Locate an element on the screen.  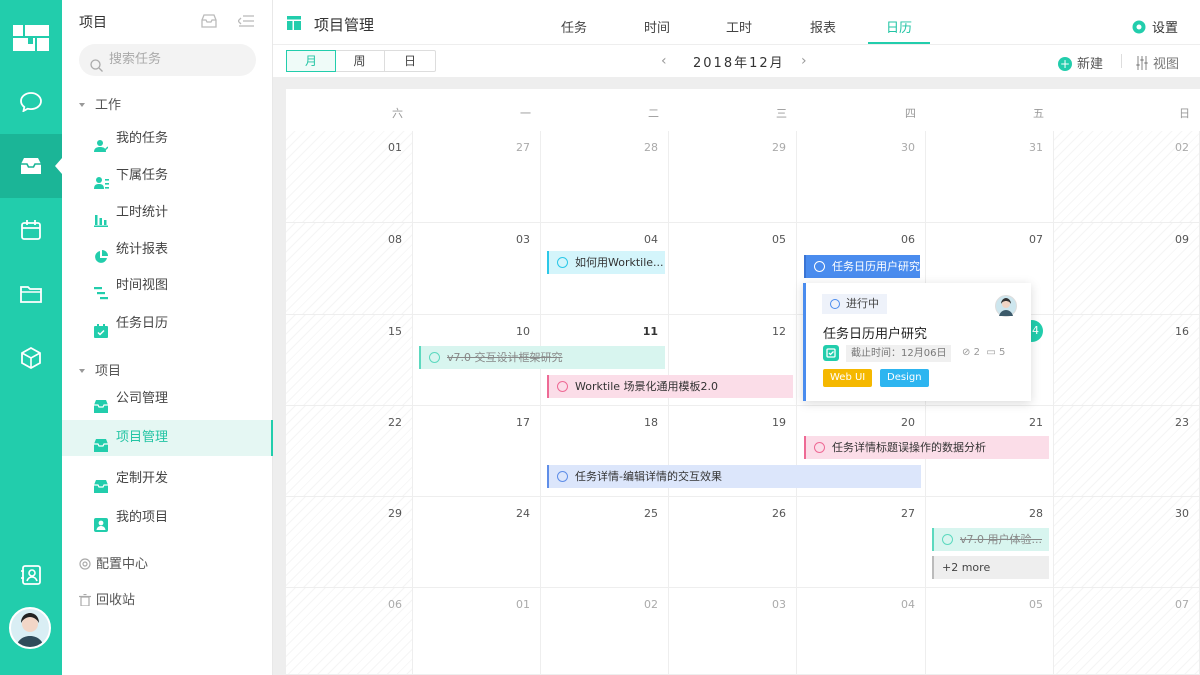
logo-icon is located at coordinates (31, 38).